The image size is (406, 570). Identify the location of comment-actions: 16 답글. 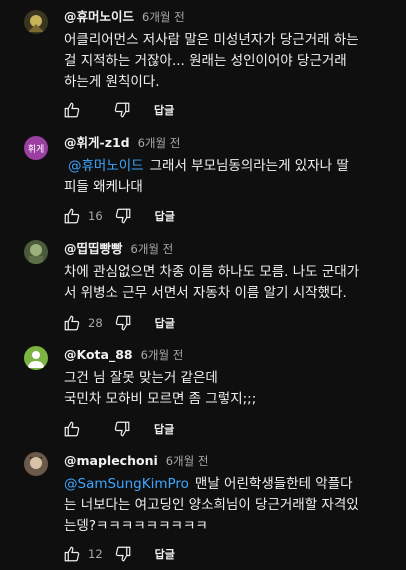
(118, 216).